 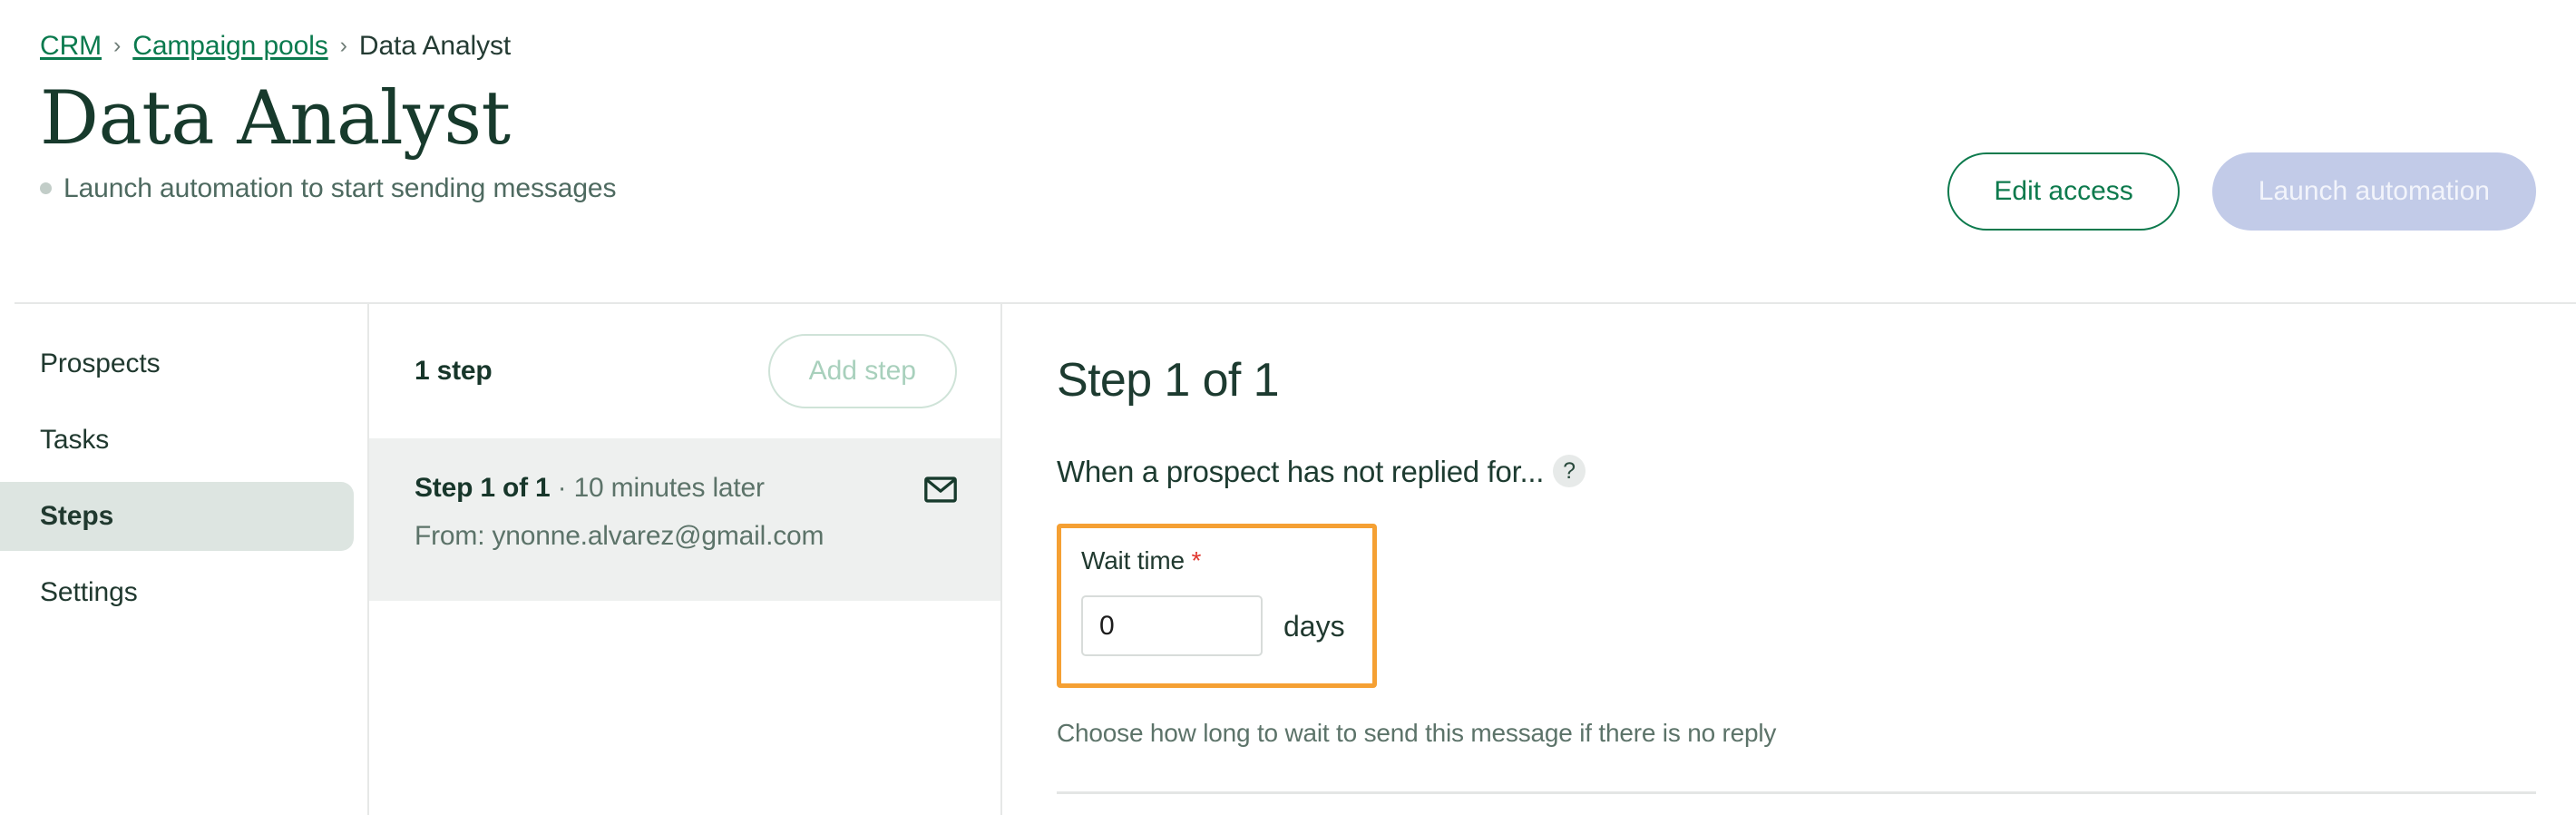 I want to click on required-indicator: *, so click(x=1196, y=560).